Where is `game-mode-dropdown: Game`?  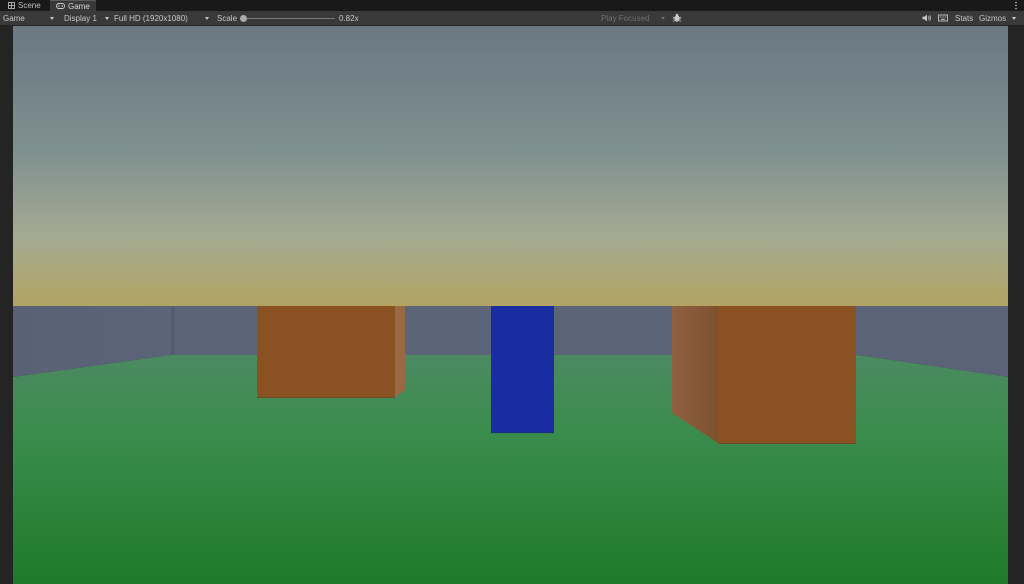
game-mode-dropdown: Game is located at coordinates (30, 18).